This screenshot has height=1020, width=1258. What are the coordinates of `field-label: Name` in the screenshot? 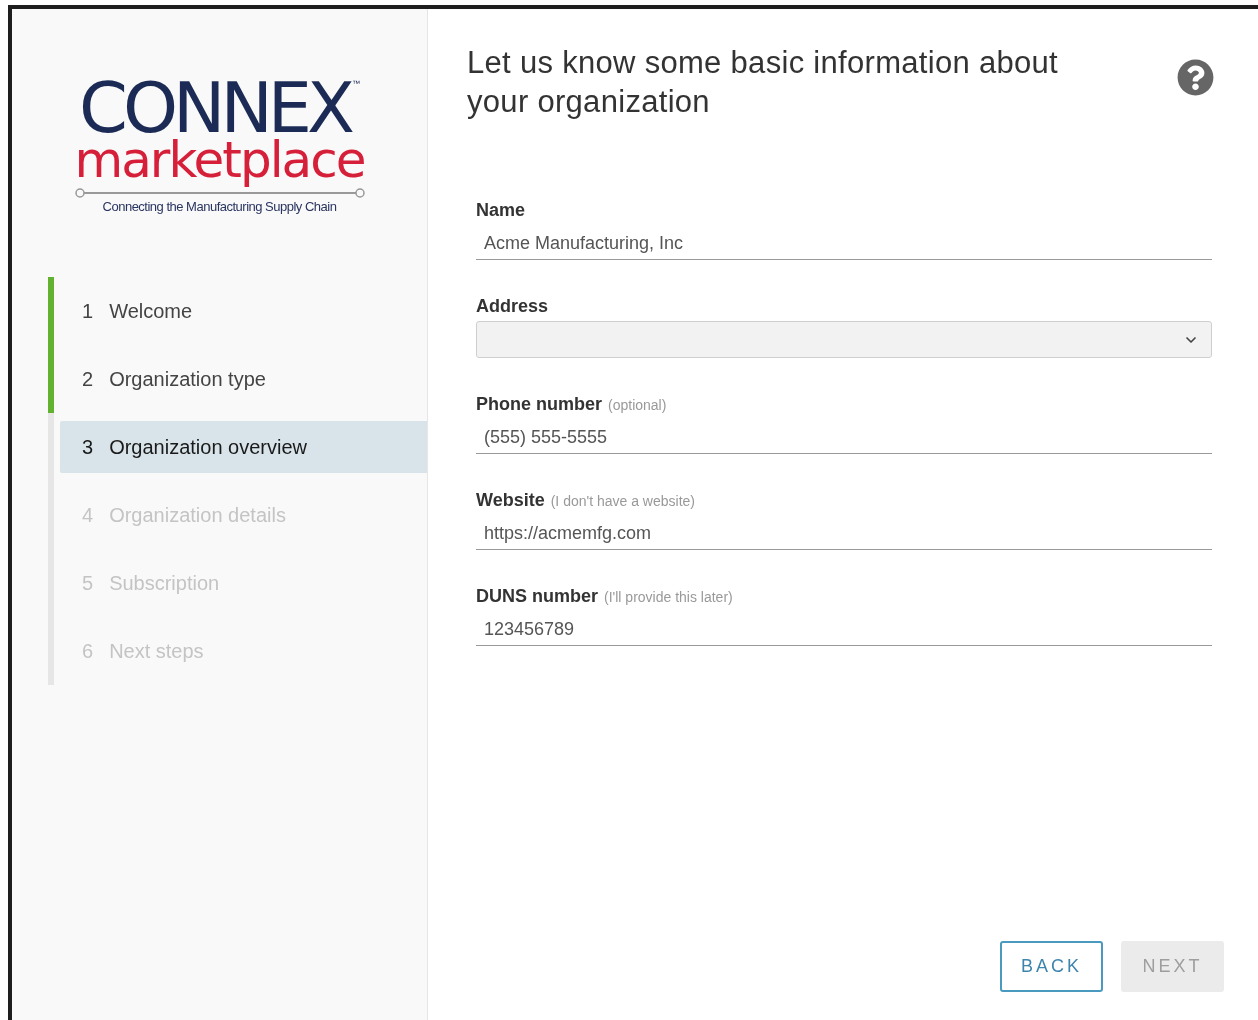 It's located at (501, 210).